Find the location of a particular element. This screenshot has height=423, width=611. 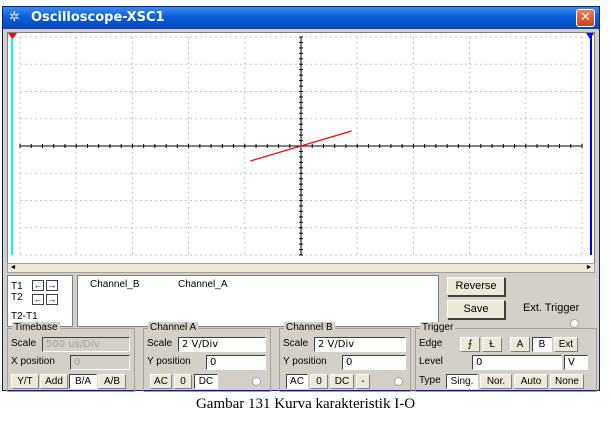

channel-a-dc-button: DC is located at coordinates (206, 381).